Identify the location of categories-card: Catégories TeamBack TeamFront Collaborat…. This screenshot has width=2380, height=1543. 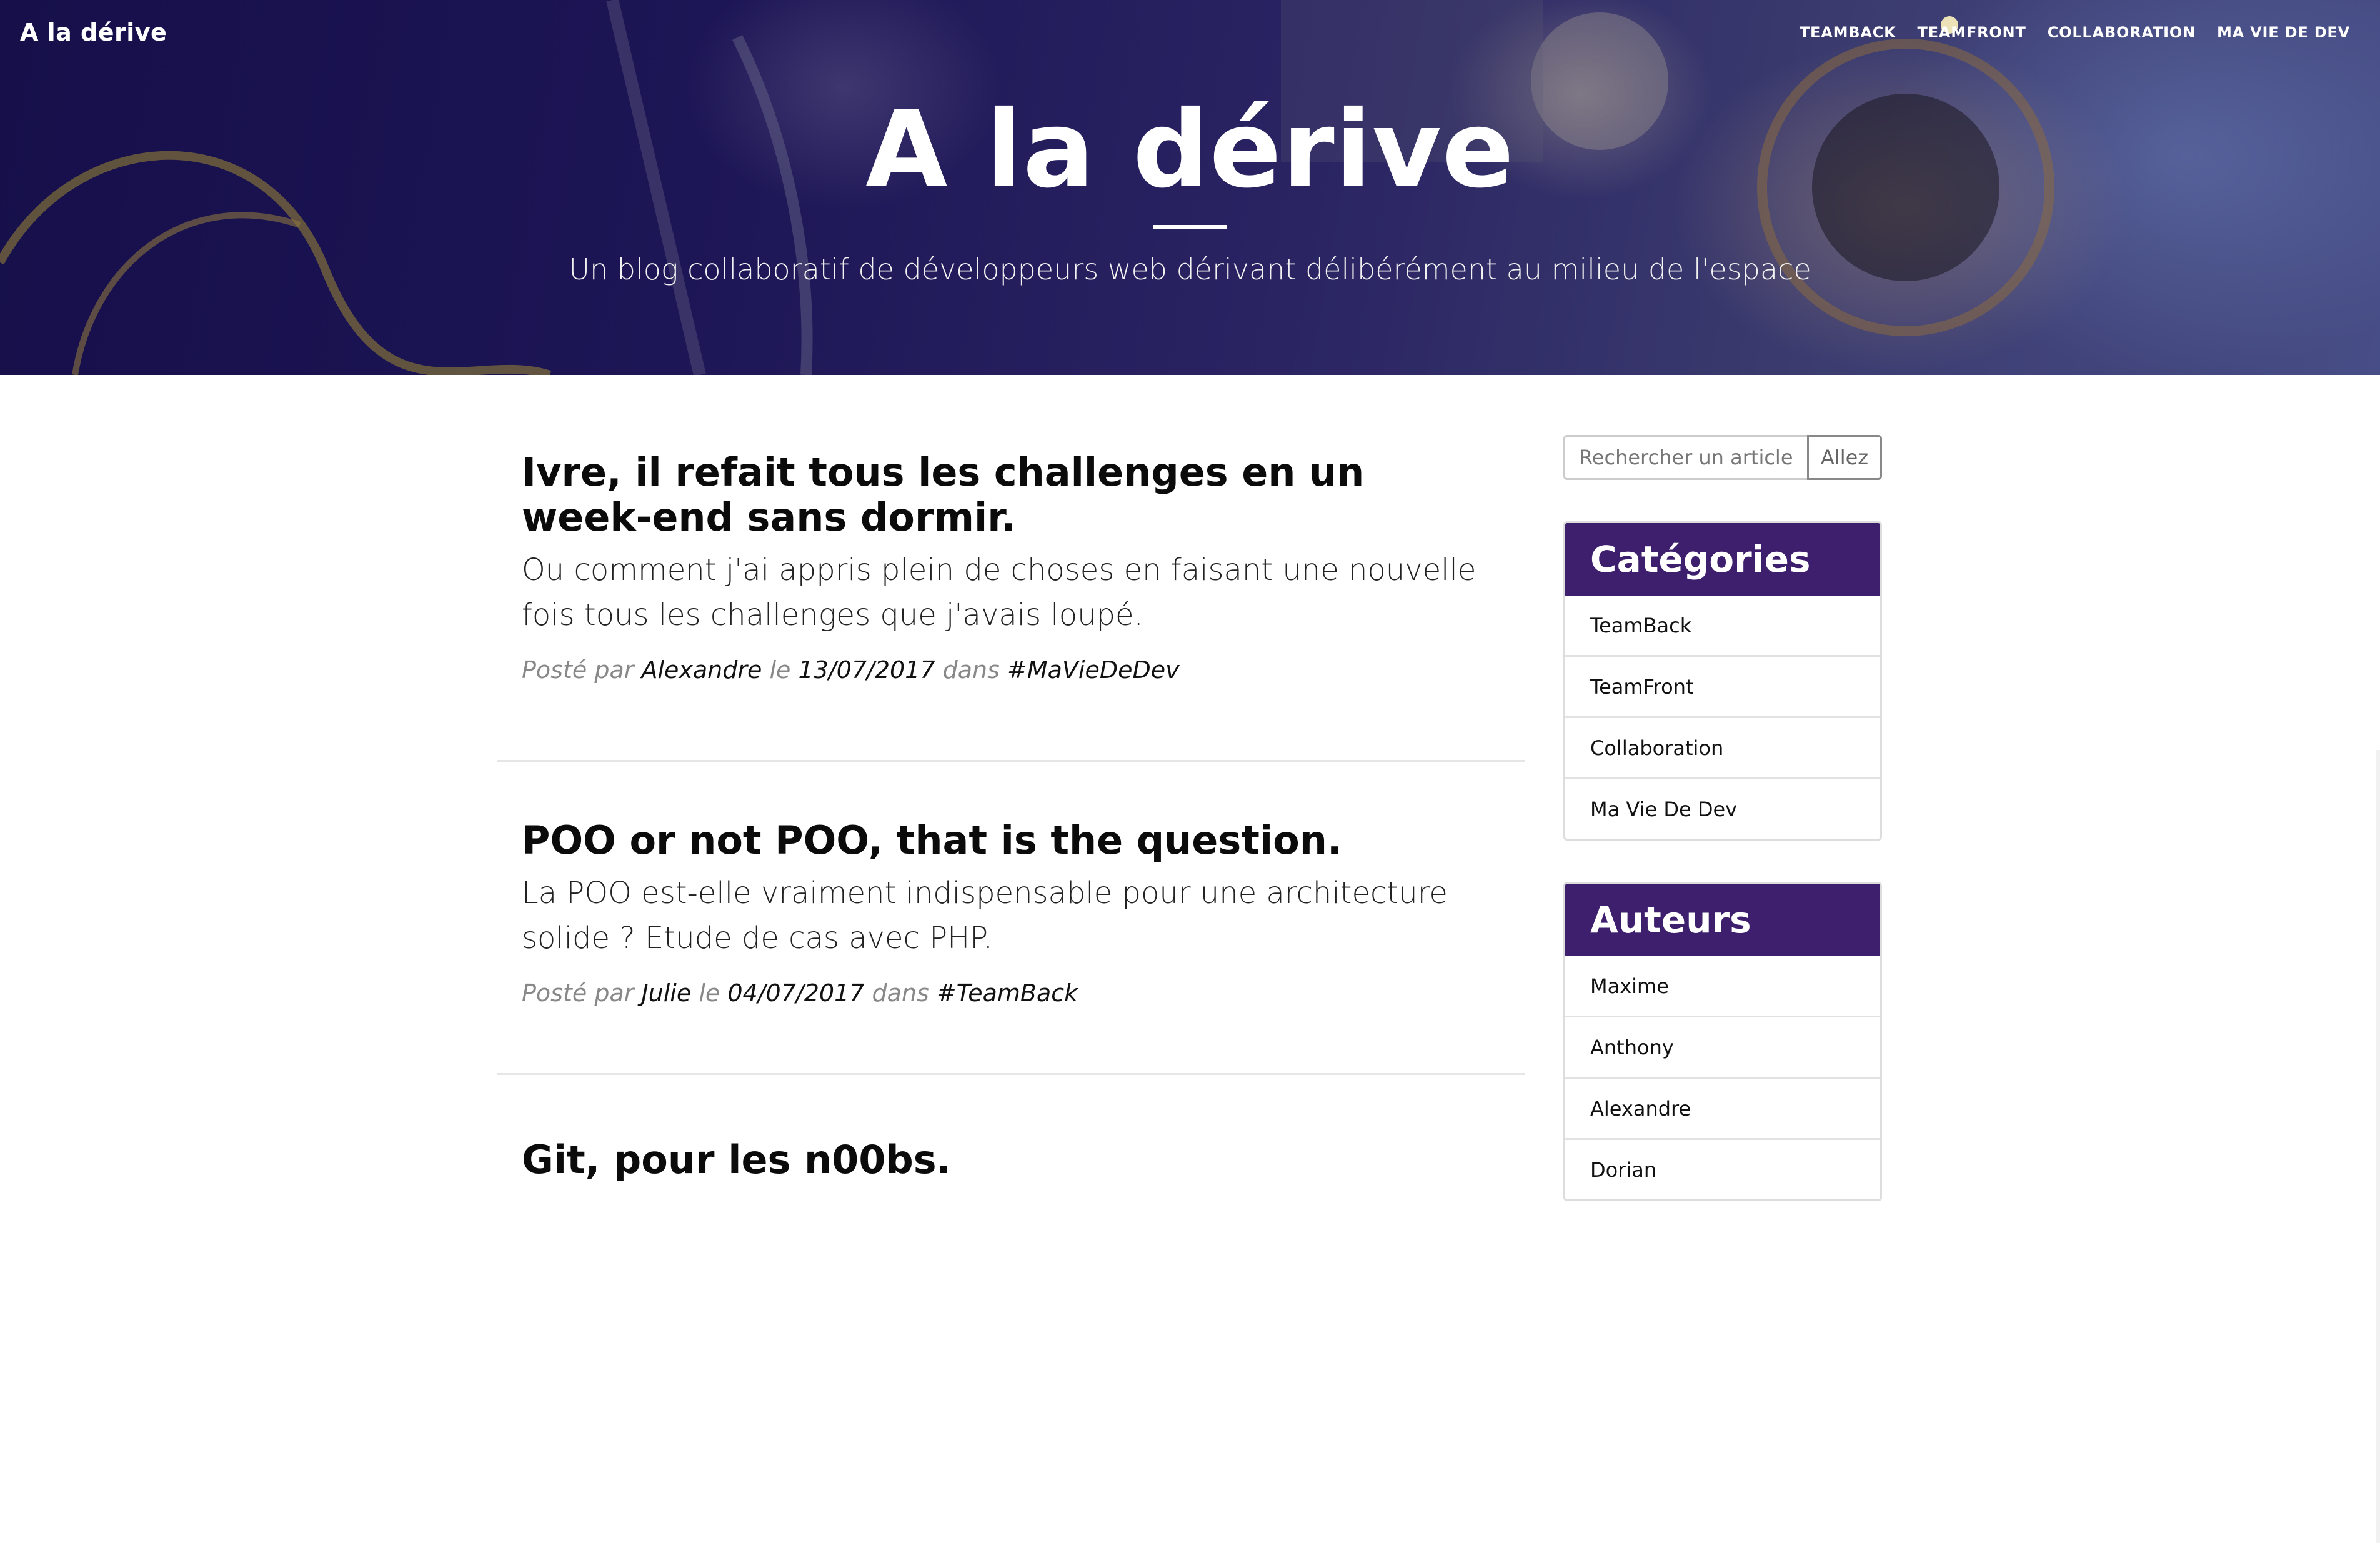
(1722, 681).